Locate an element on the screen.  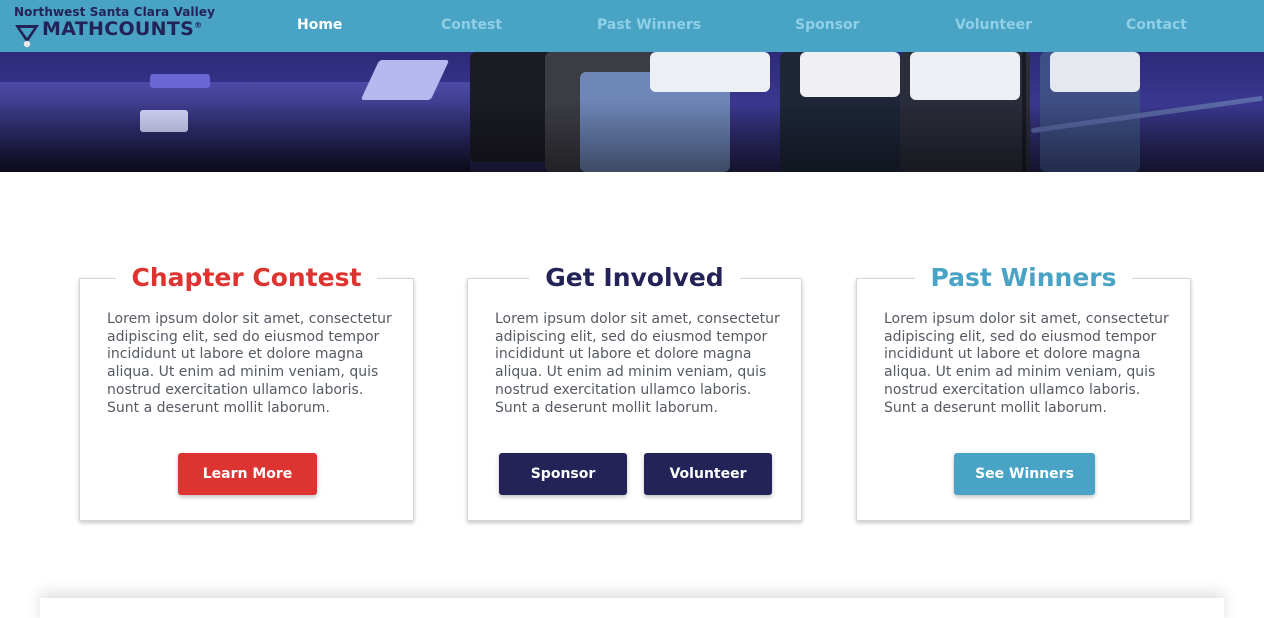
nav-volunteer: Volunteer is located at coordinates (993, 25).